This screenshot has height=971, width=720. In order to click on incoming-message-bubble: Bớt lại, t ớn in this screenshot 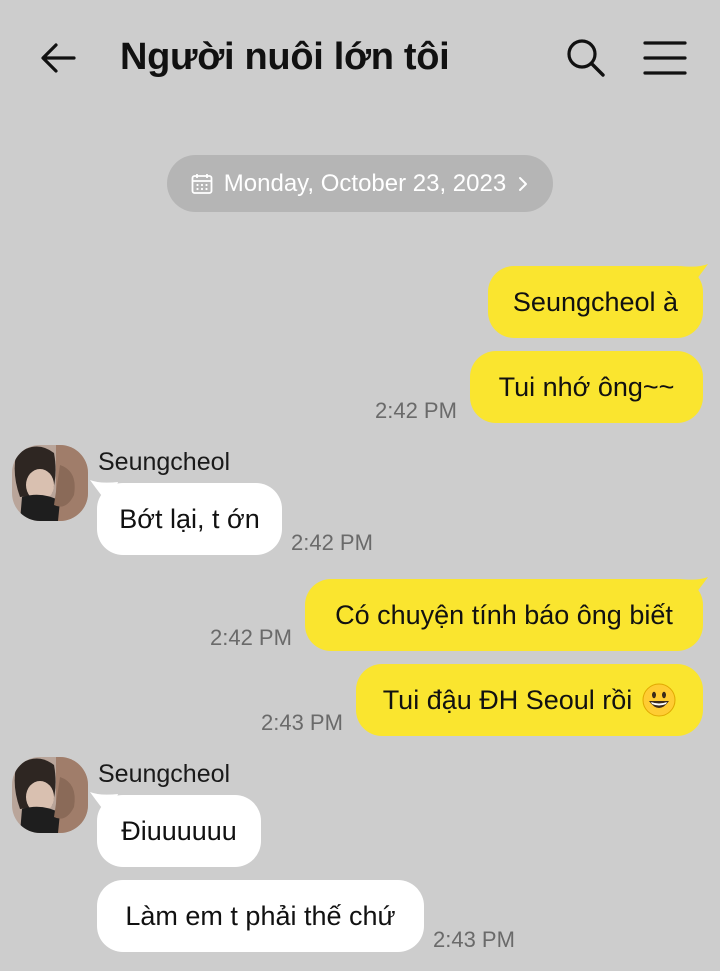, I will do `click(189, 519)`.